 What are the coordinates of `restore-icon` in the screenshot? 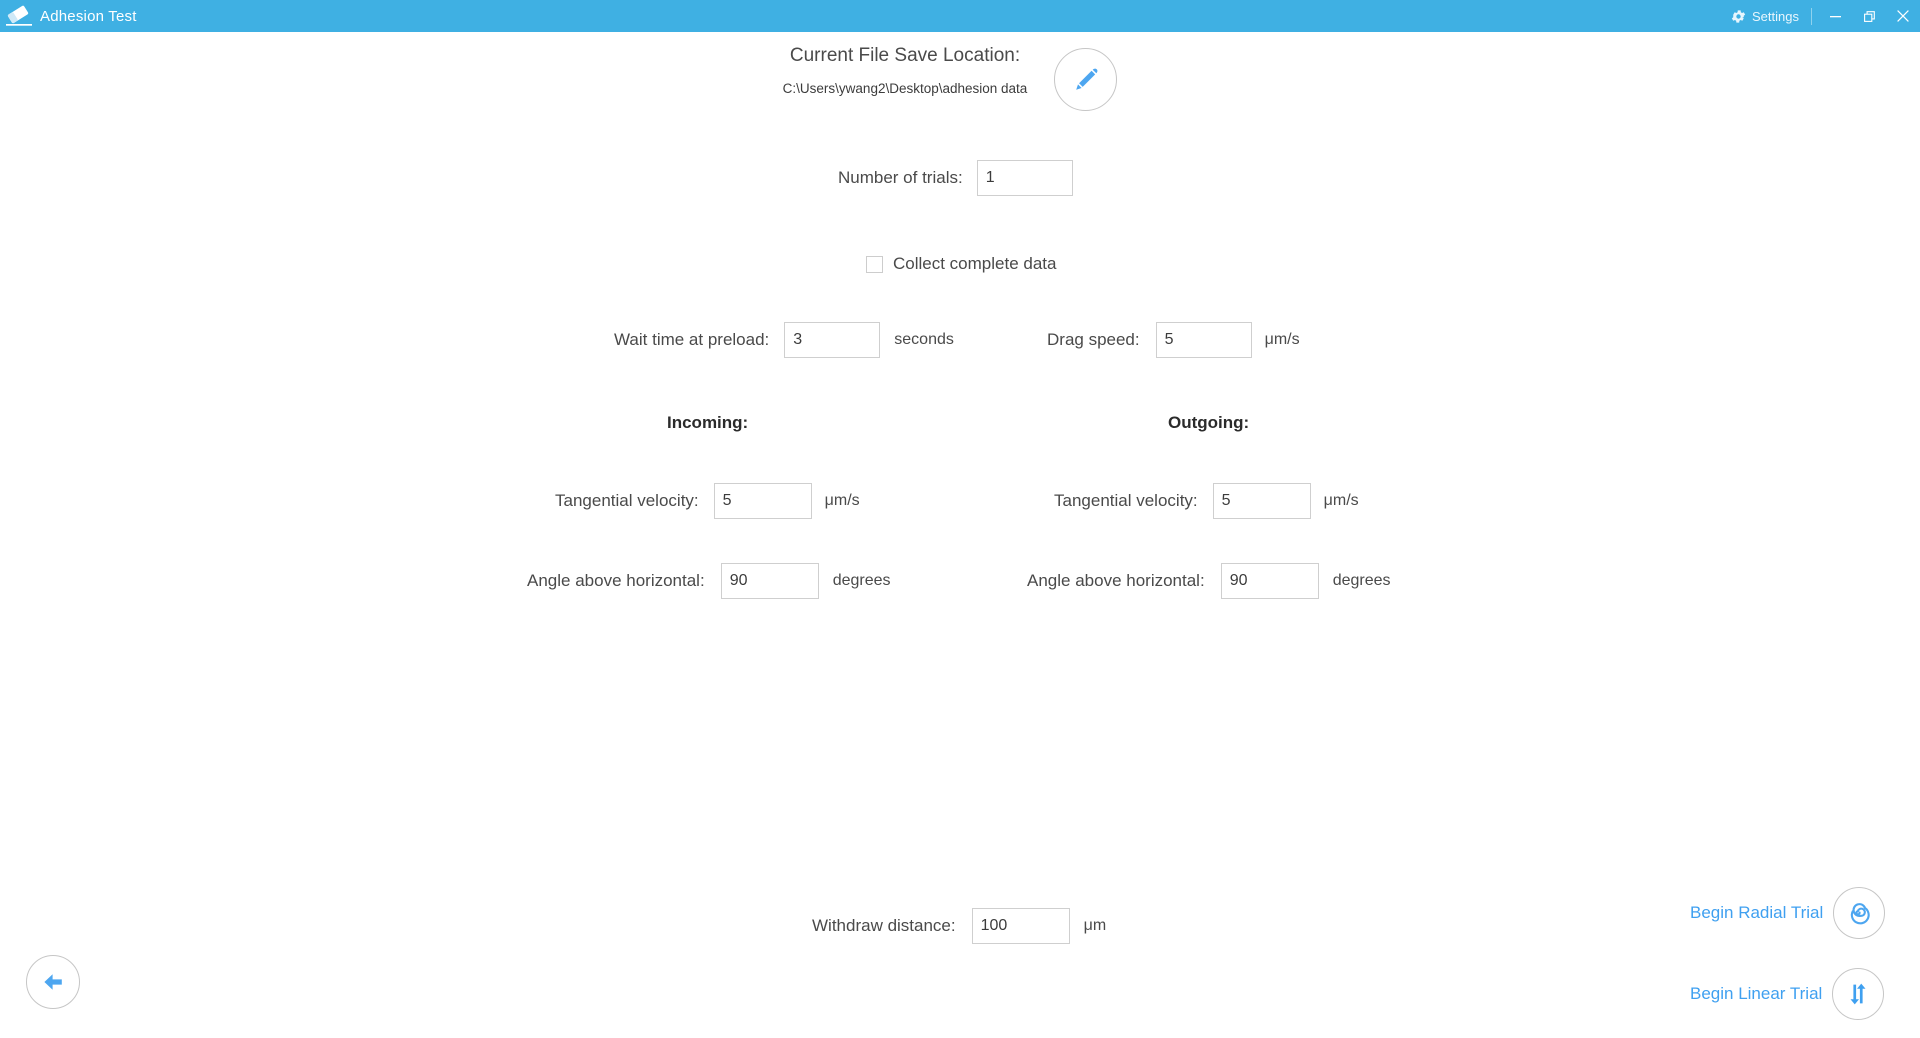 It's located at (1869, 16).